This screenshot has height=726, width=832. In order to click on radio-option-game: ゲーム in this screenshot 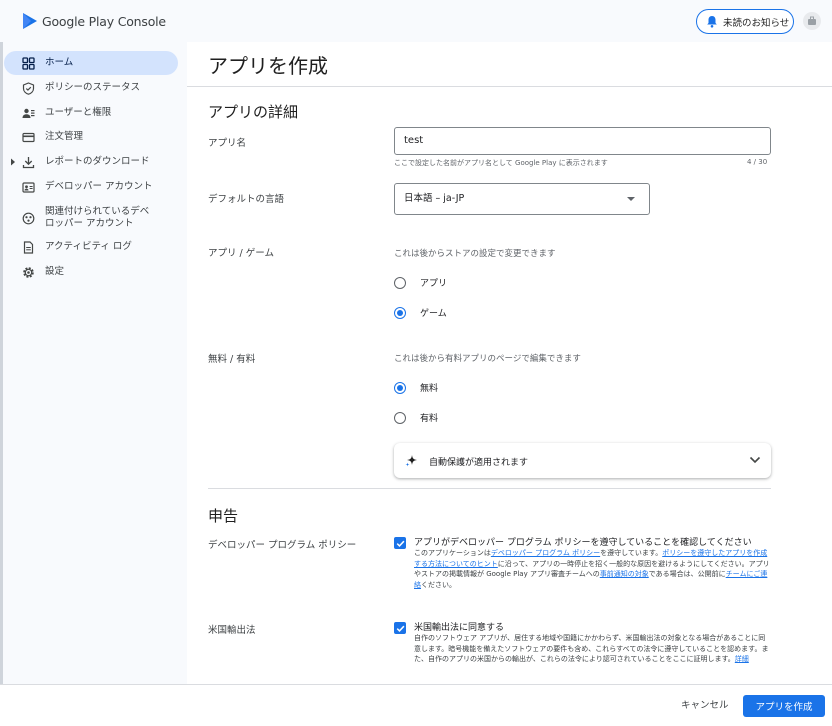, I will do `click(420, 312)`.